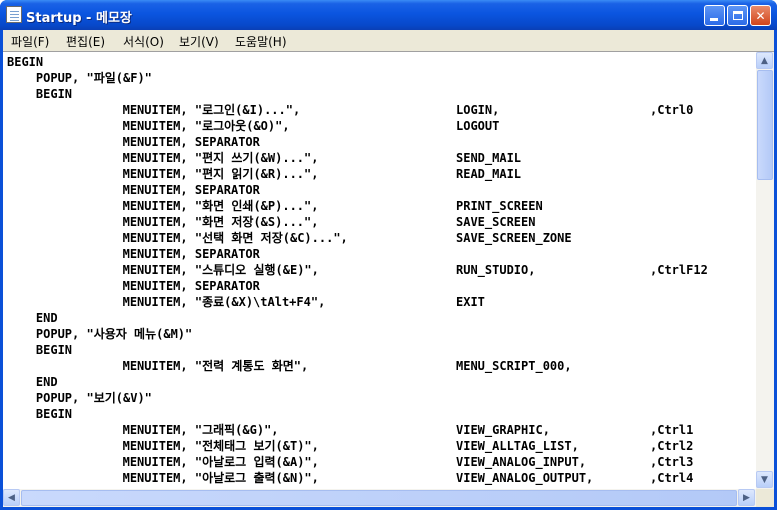 The height and width of the screenshot is (510, 777). I want to click on code-line: MENUITEM, "편지 읽기(&R)...", READ_MAIL, so click(264, 174).